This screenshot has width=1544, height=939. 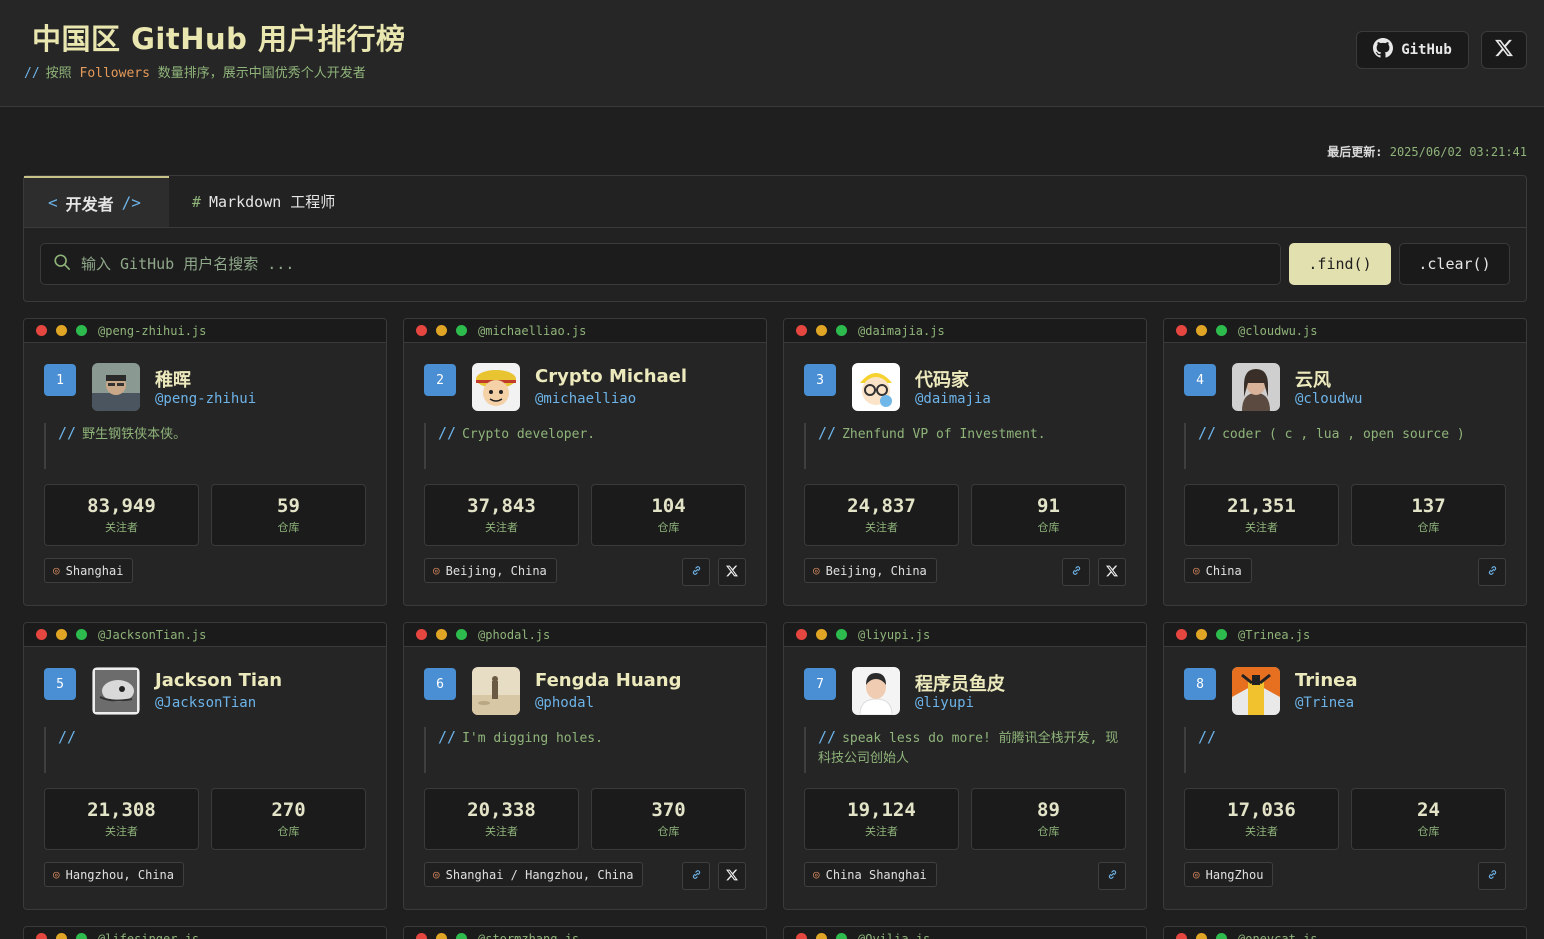 I want to click on developer-name: Crypto Michael, so click(x=611, y=376).